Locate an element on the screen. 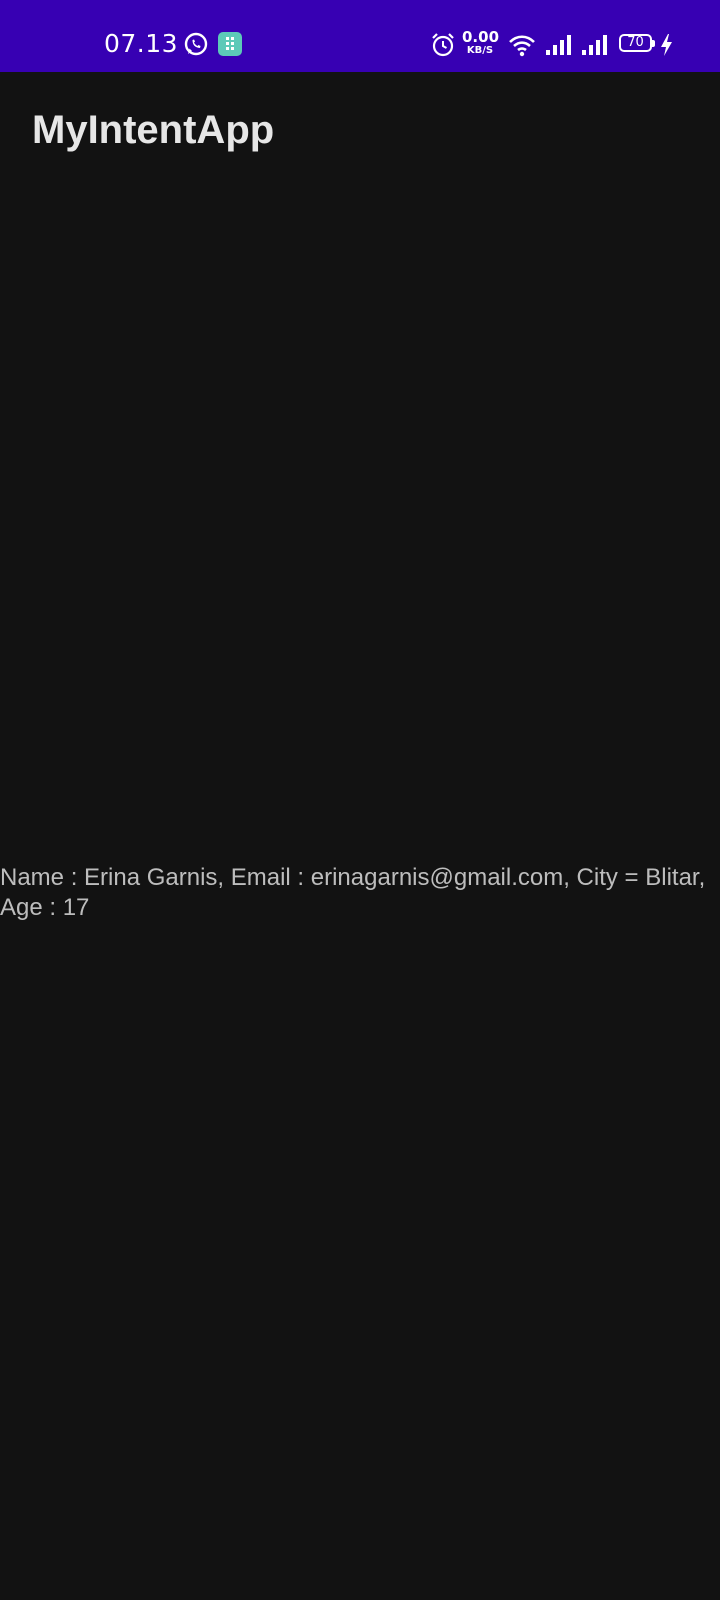 The image size is (720, 1600). battery-icon: 70 is located at coordinates (637, 43).